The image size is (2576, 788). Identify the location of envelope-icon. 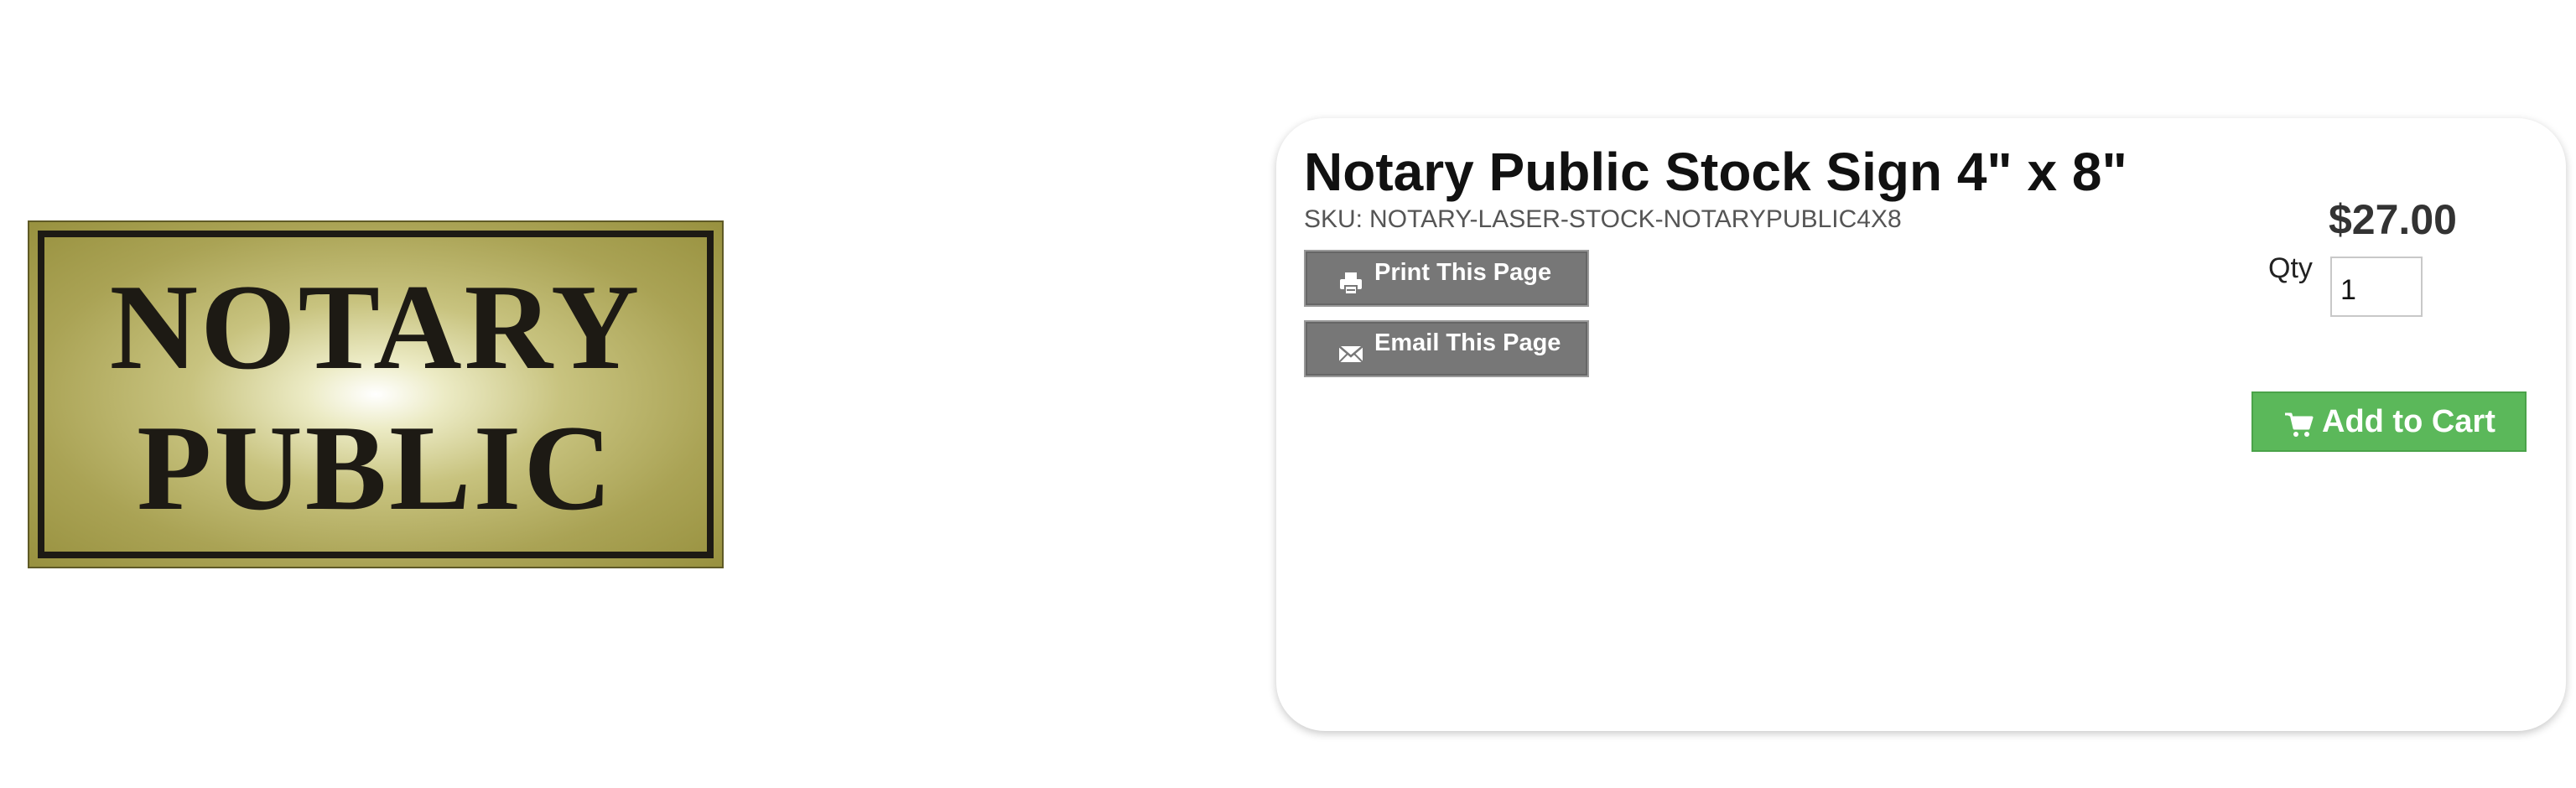
(1350, 353).